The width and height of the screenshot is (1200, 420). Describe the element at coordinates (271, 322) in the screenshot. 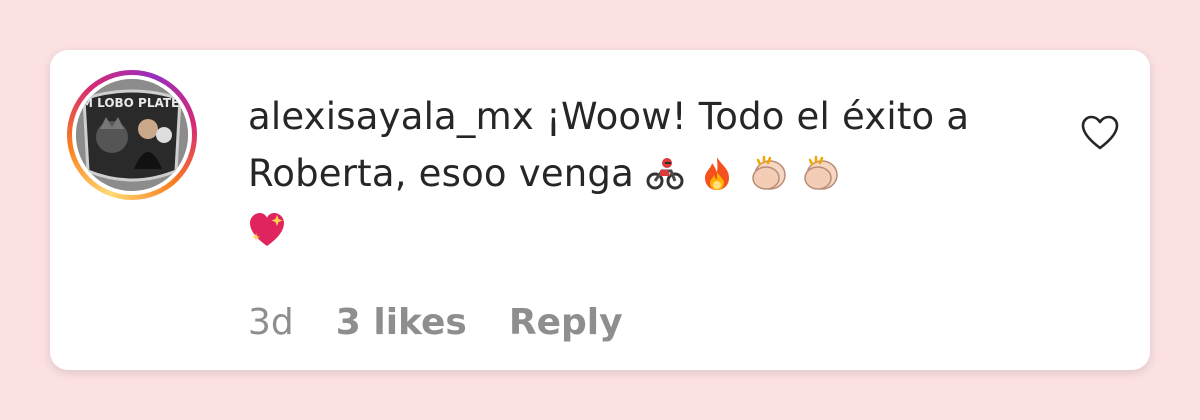

I see `comment-timestamp: 3d` at that location.